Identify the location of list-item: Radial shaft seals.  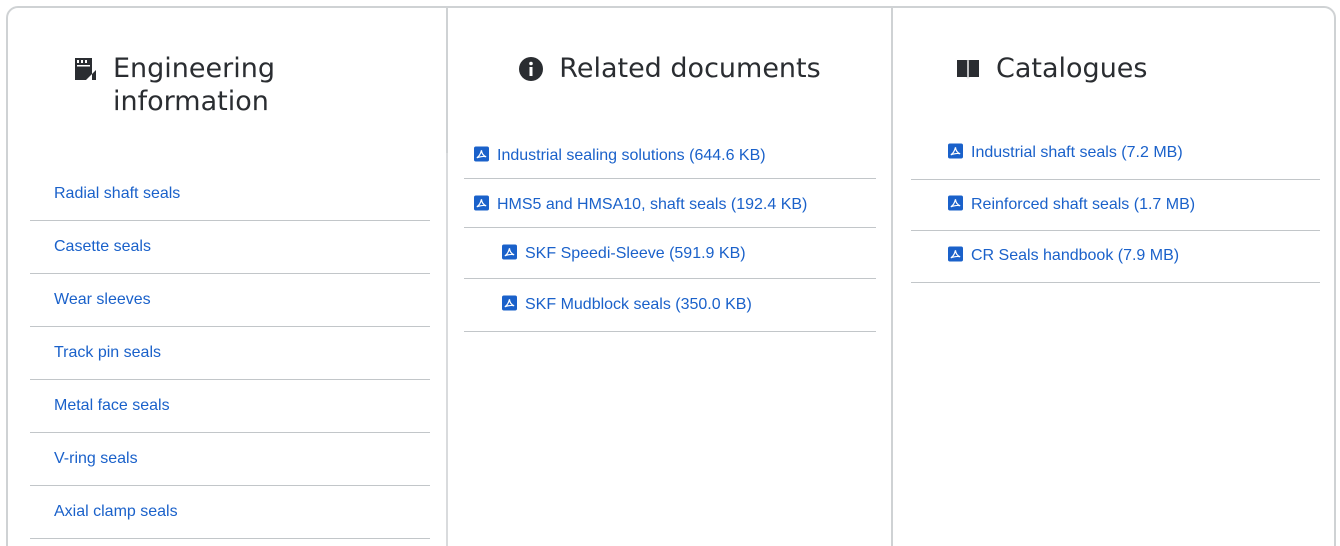
(230, 194).